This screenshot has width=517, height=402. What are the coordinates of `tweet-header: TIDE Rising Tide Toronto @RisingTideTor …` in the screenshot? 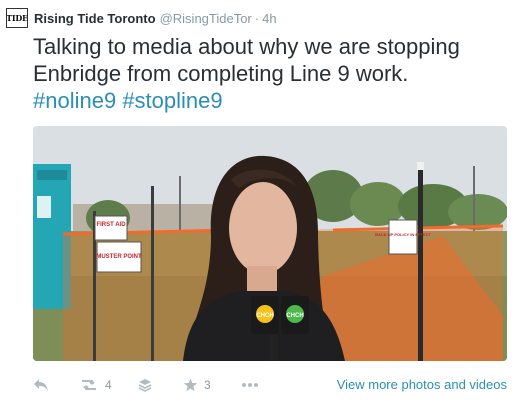 It's located at (141, 18).